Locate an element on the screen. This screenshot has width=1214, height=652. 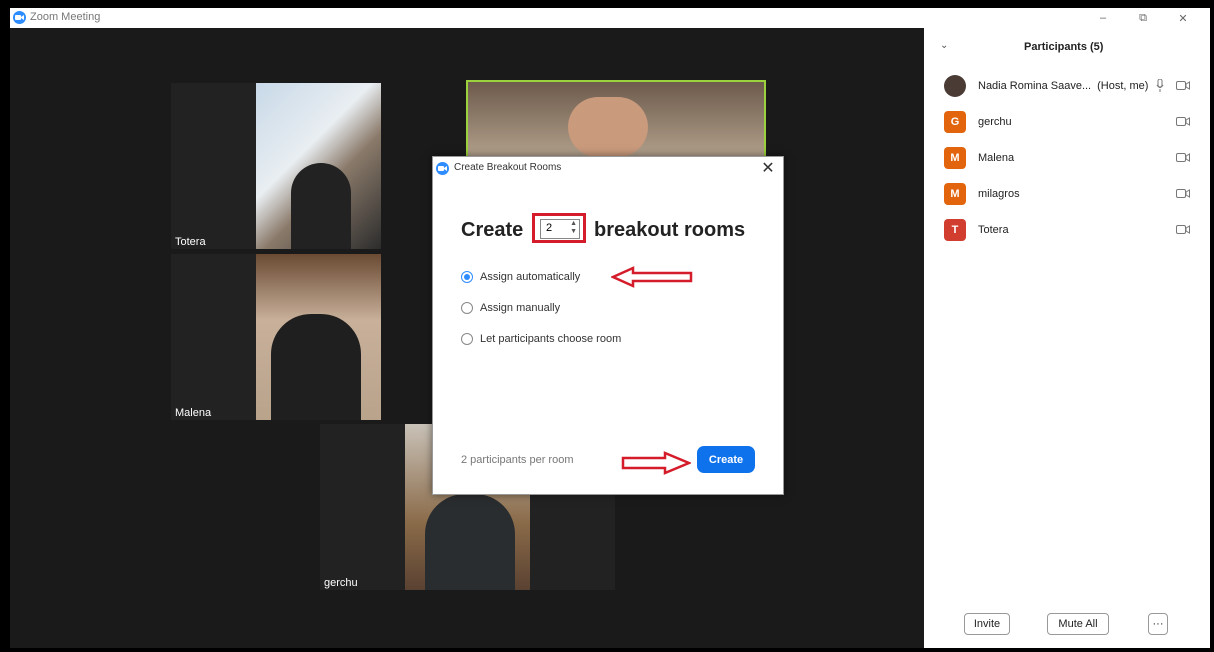
person-face is located at coordinates (608, 127).